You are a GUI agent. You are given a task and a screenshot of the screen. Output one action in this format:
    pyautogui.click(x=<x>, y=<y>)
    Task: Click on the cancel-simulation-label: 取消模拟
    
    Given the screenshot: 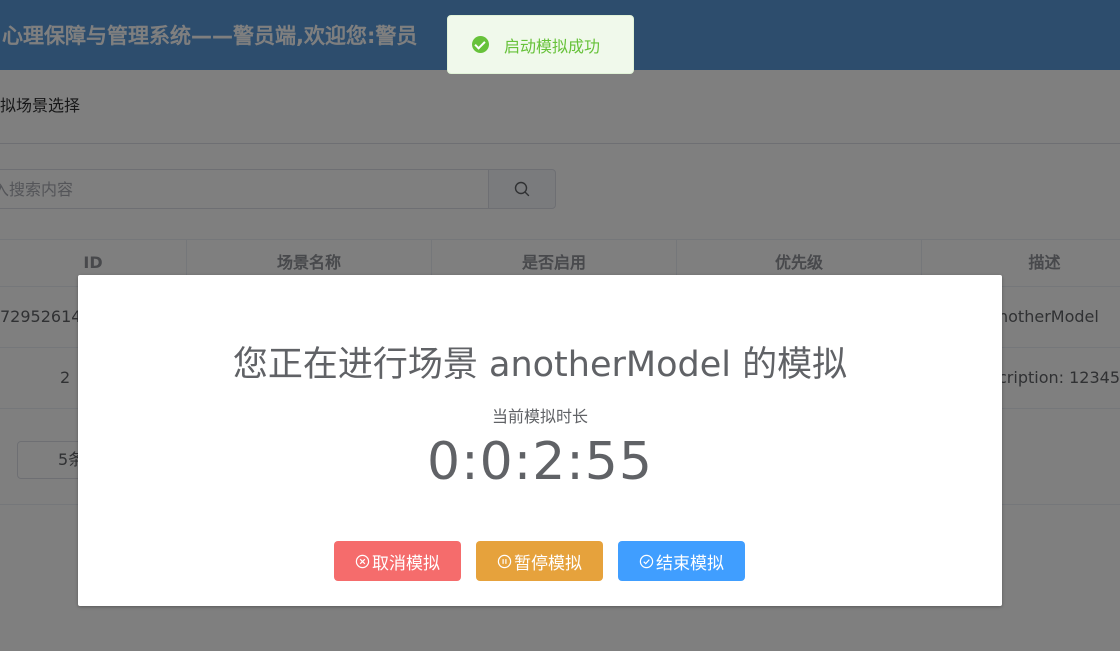 What is the action you would take?
    pyautogui.click(x=406, y=563)
    